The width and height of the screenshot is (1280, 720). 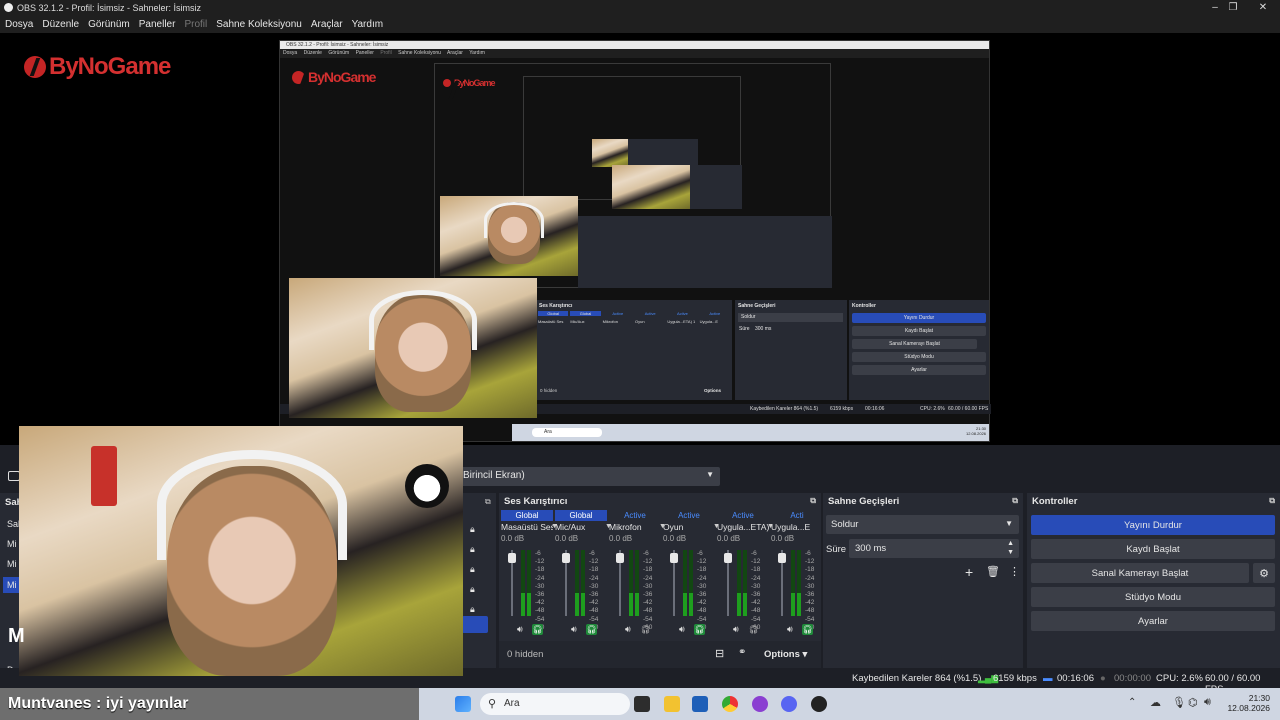 I want to click on stream-icon: ▬, so click(x=1048, y=678).